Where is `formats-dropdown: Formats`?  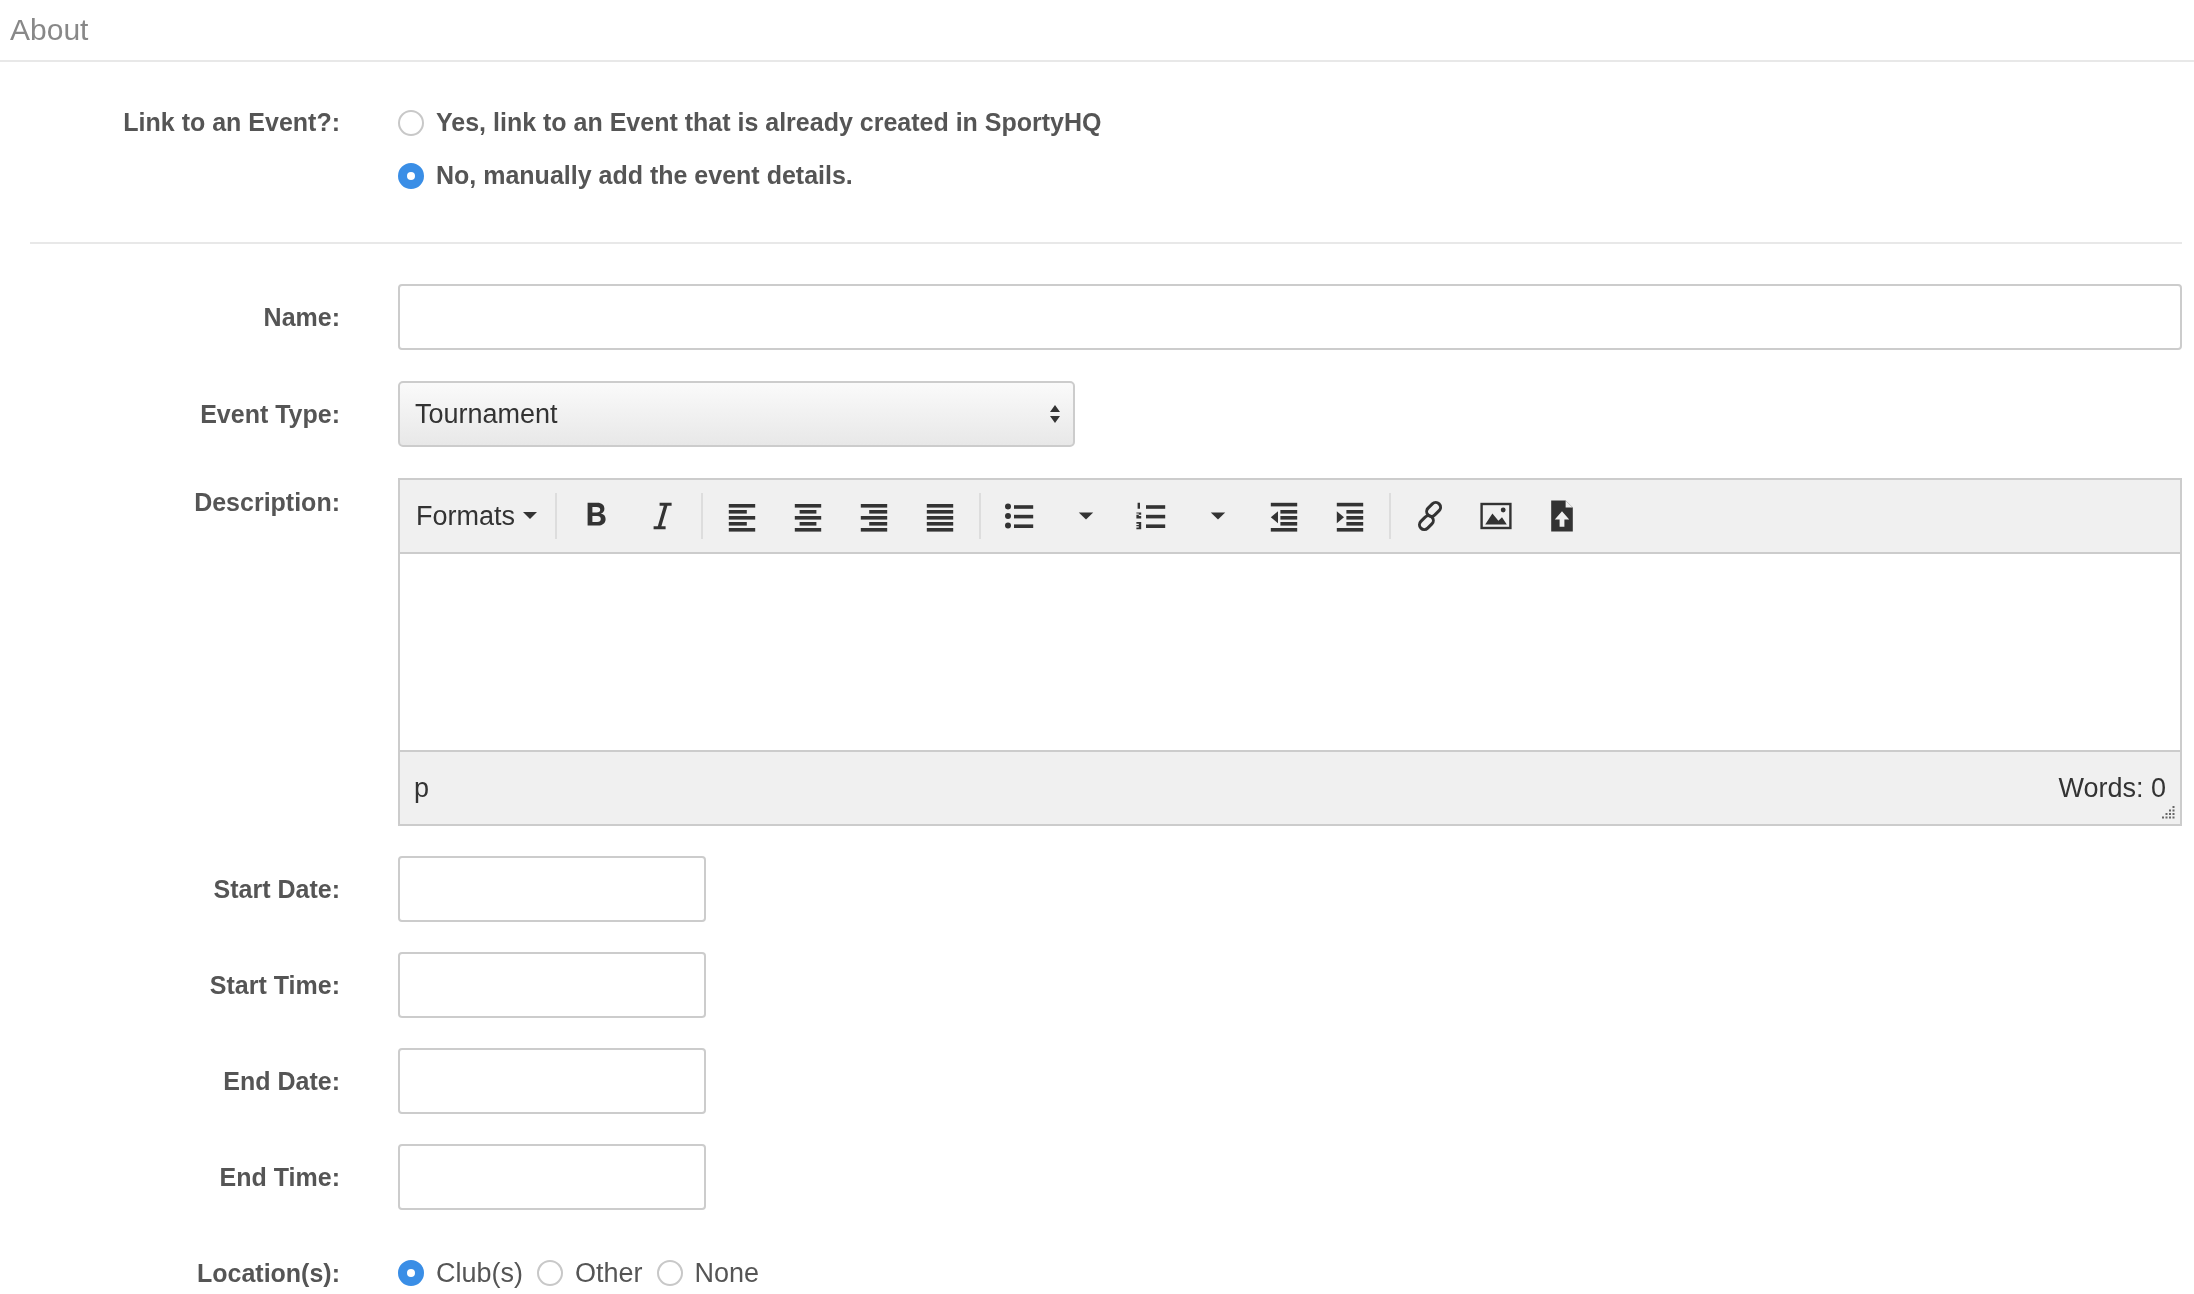
formats-dropdown: Formats is located at coordinates (480, 516).